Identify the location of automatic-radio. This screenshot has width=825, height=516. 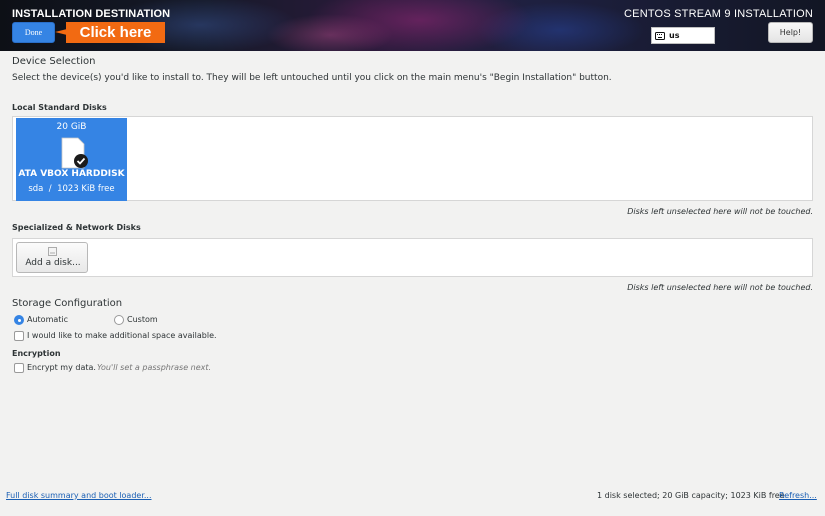
(19, 320).